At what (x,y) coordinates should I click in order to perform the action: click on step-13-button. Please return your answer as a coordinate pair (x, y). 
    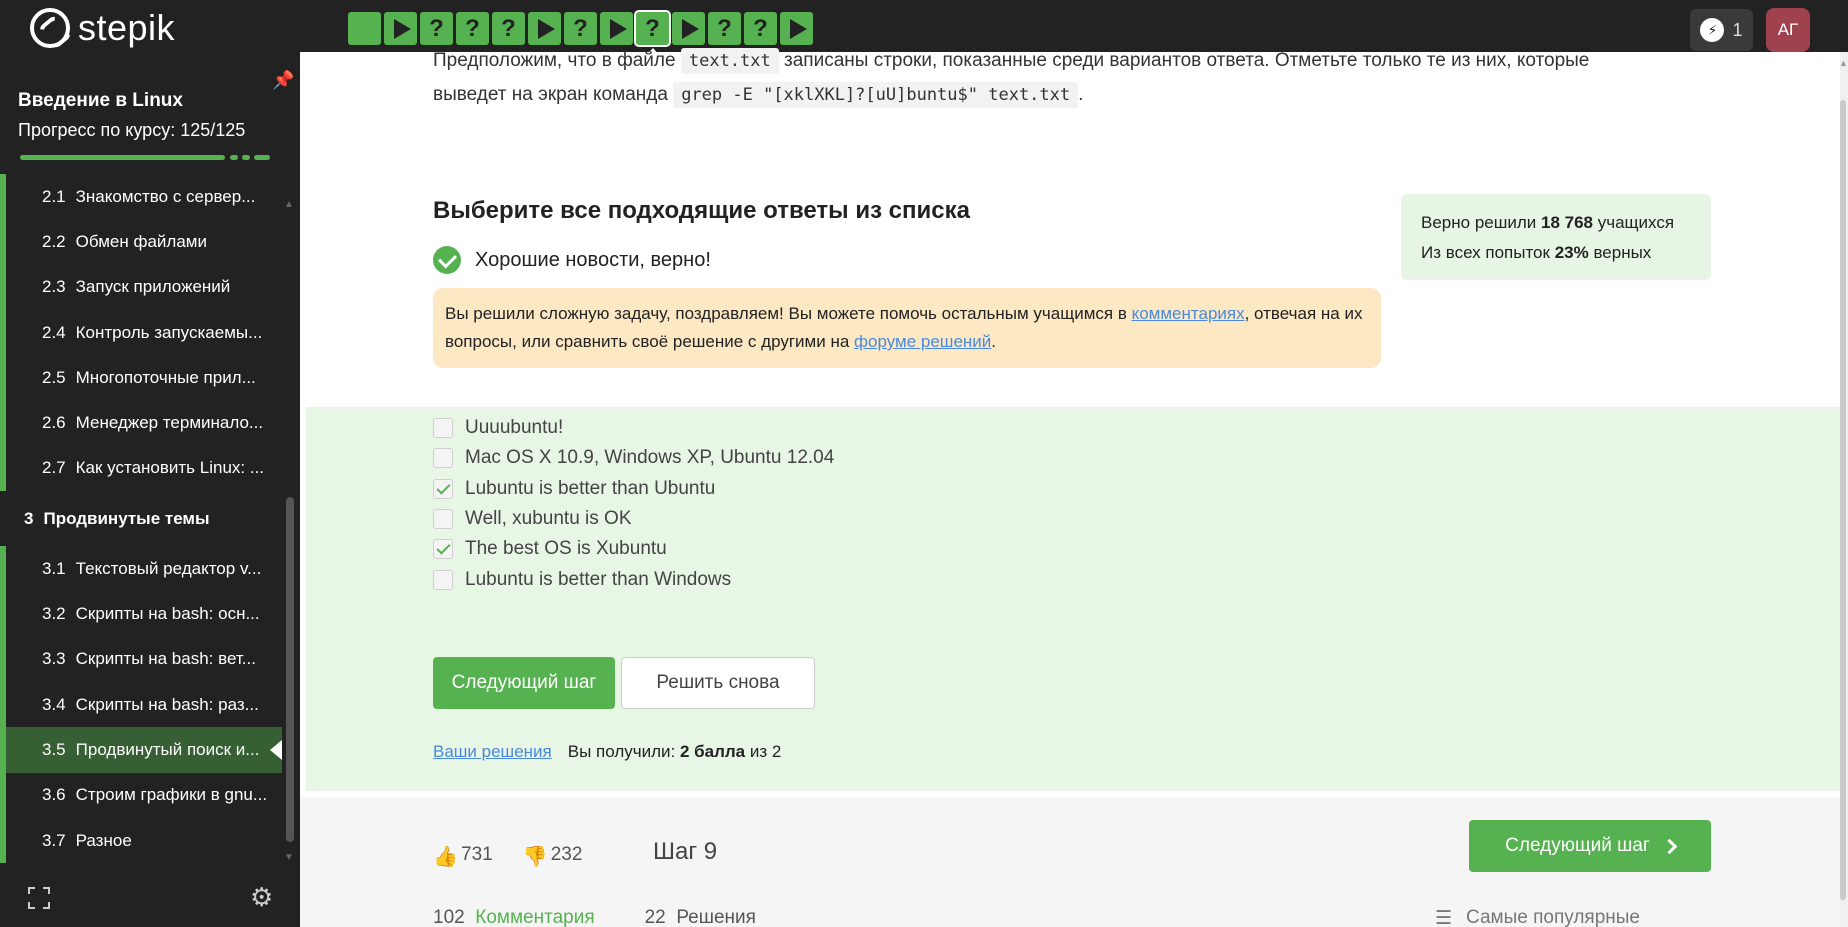
    Looking at the image, I should click on (796, 28).